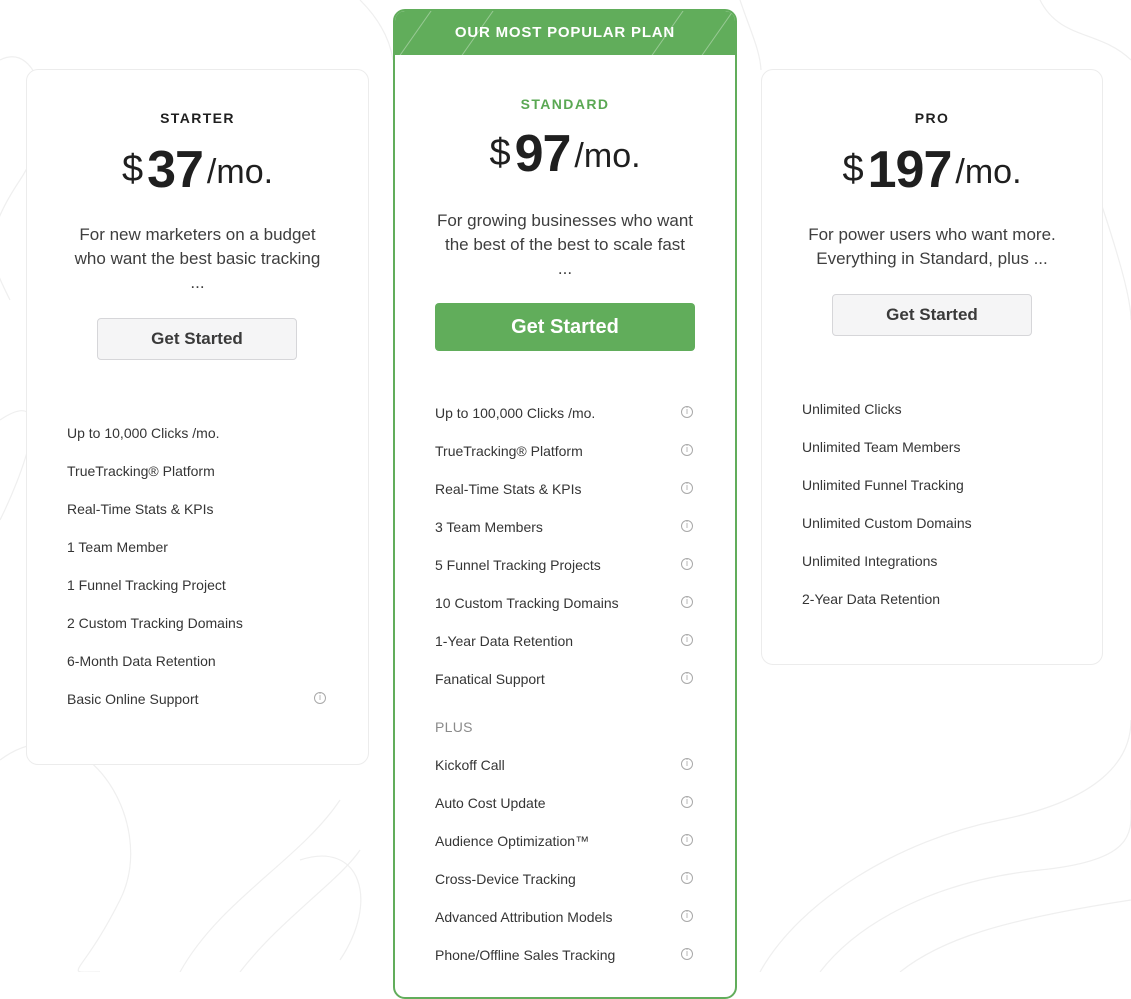  I want to click on feature-item: 1-Year Data Retention, so click(504, 641).